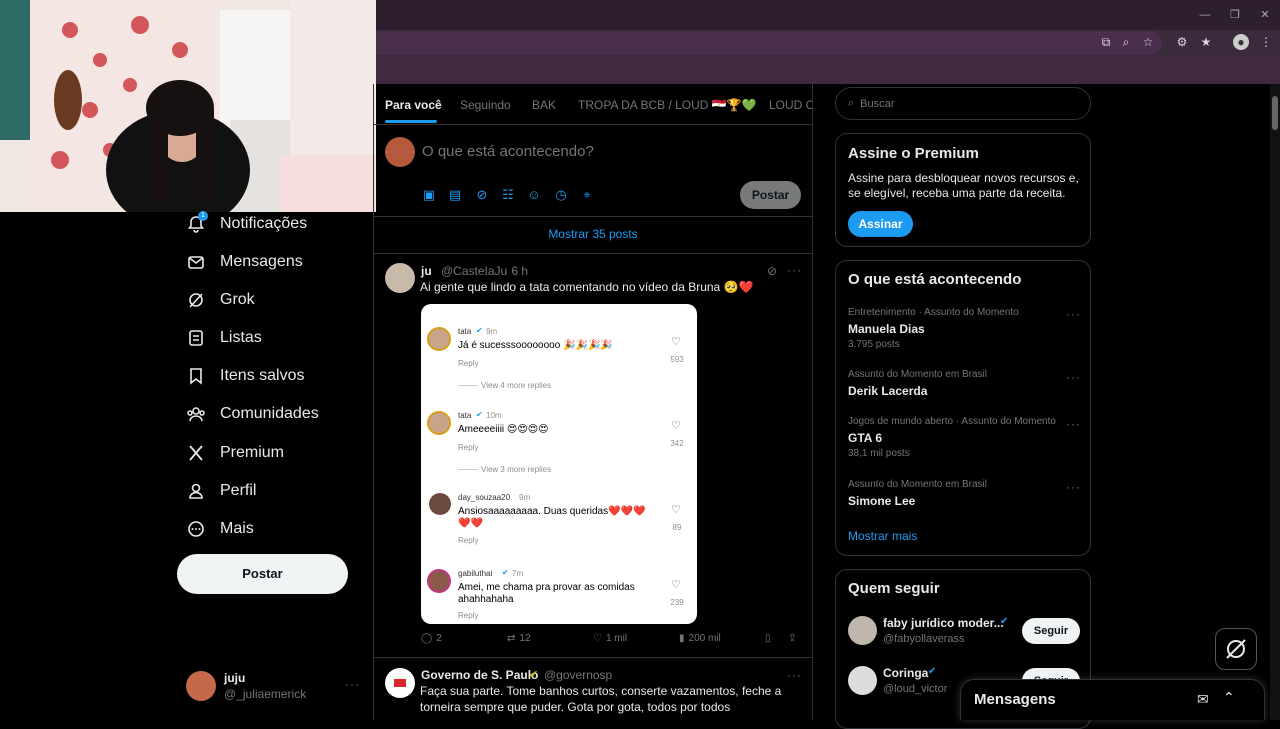 The image size is (1280, 729). What do you see at coordinates (235, 453) in the screenshot?
I see `nav-premium: Premium` at bounding box center [235, 453].